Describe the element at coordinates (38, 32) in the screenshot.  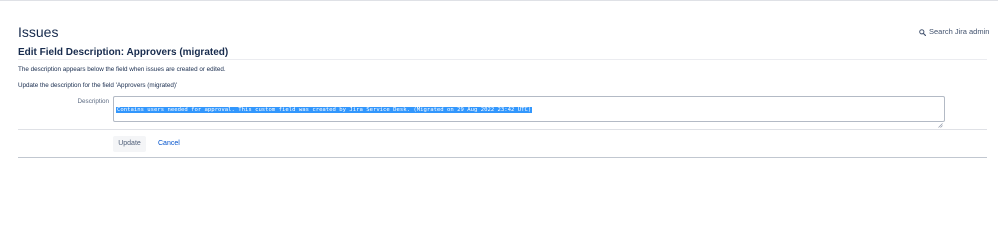
I see `page-title: Issues` at that location.